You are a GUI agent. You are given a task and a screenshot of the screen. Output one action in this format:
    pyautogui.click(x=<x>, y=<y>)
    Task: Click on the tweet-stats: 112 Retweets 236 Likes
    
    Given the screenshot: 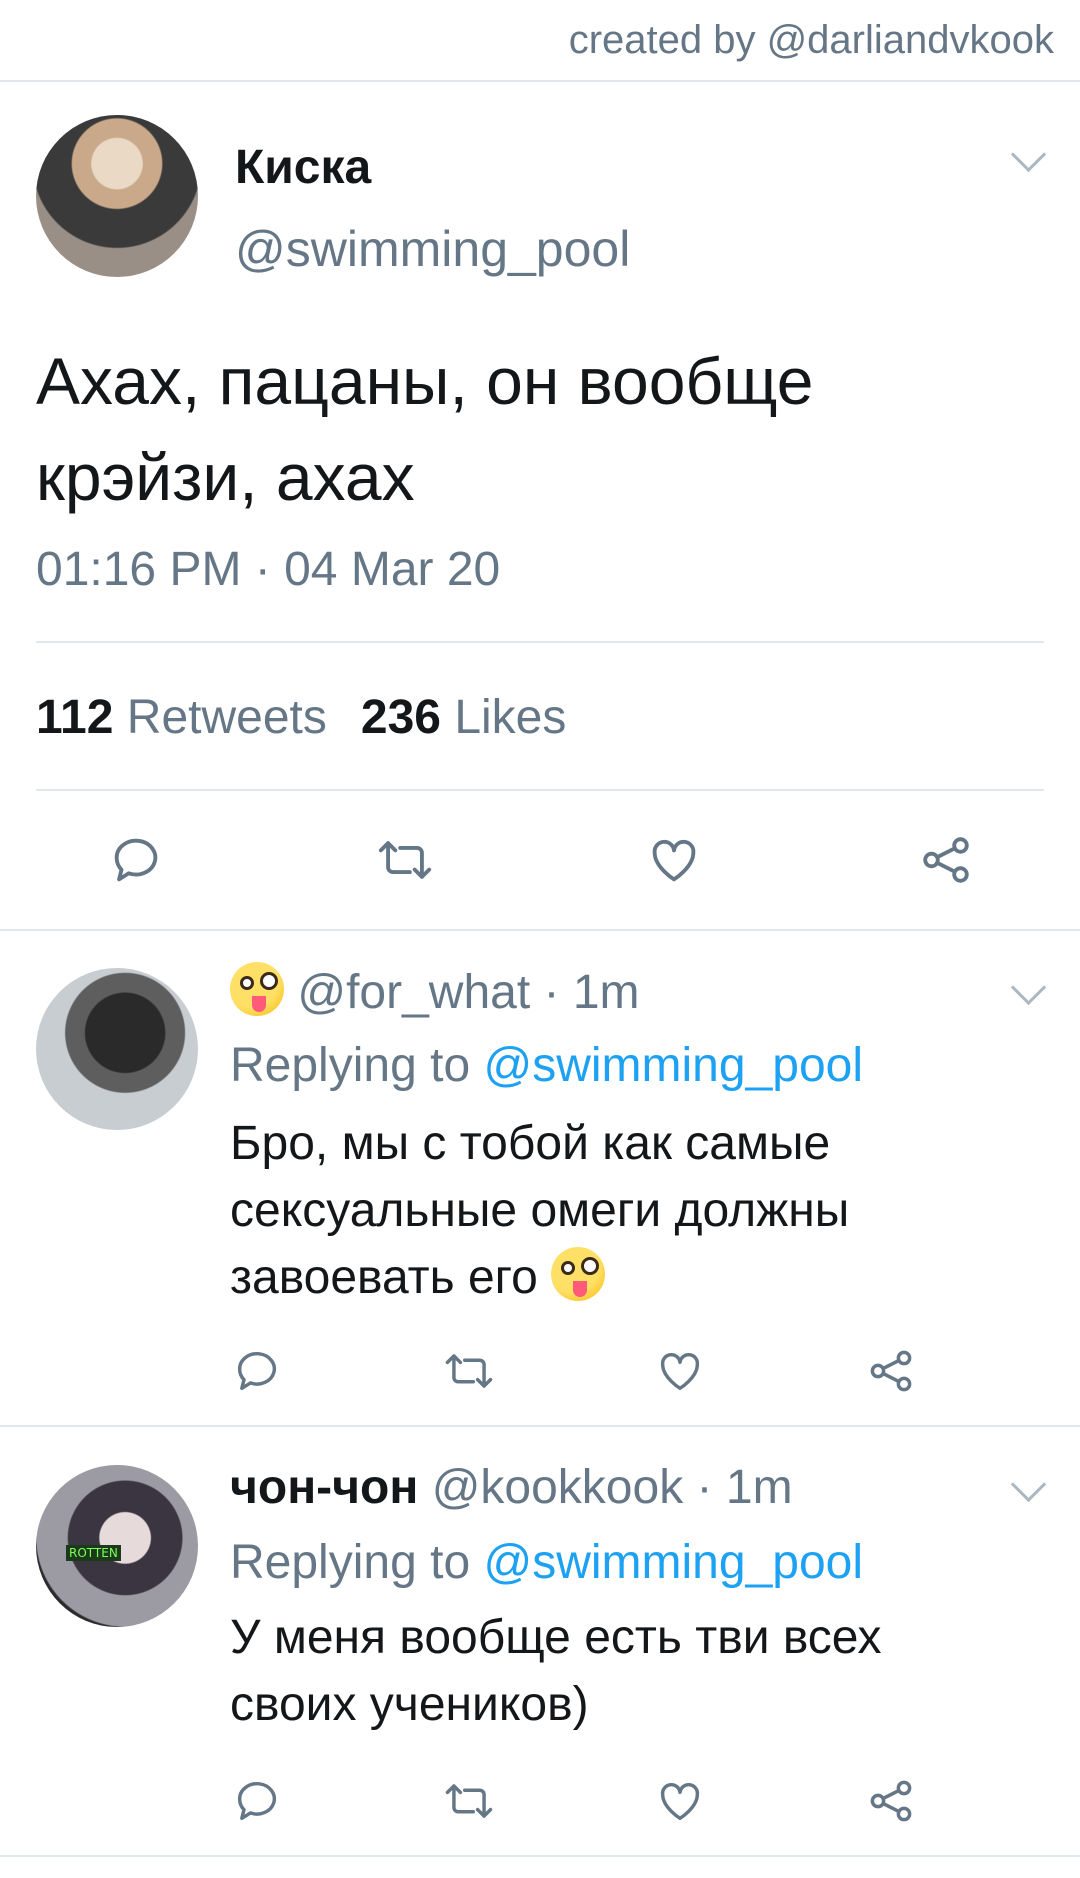 What is the action you would take?
    pyautogui.click(x=301, y=717)
    